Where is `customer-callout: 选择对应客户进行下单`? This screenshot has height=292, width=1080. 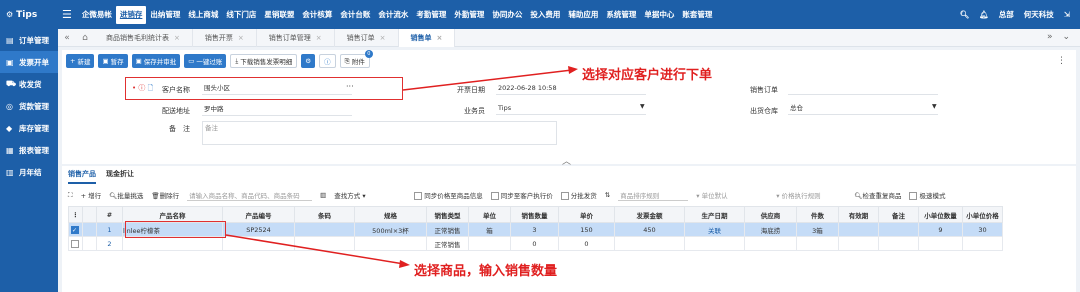 customer-callout: 选择对应客户进行下单 is located at coordinates (647, 75).